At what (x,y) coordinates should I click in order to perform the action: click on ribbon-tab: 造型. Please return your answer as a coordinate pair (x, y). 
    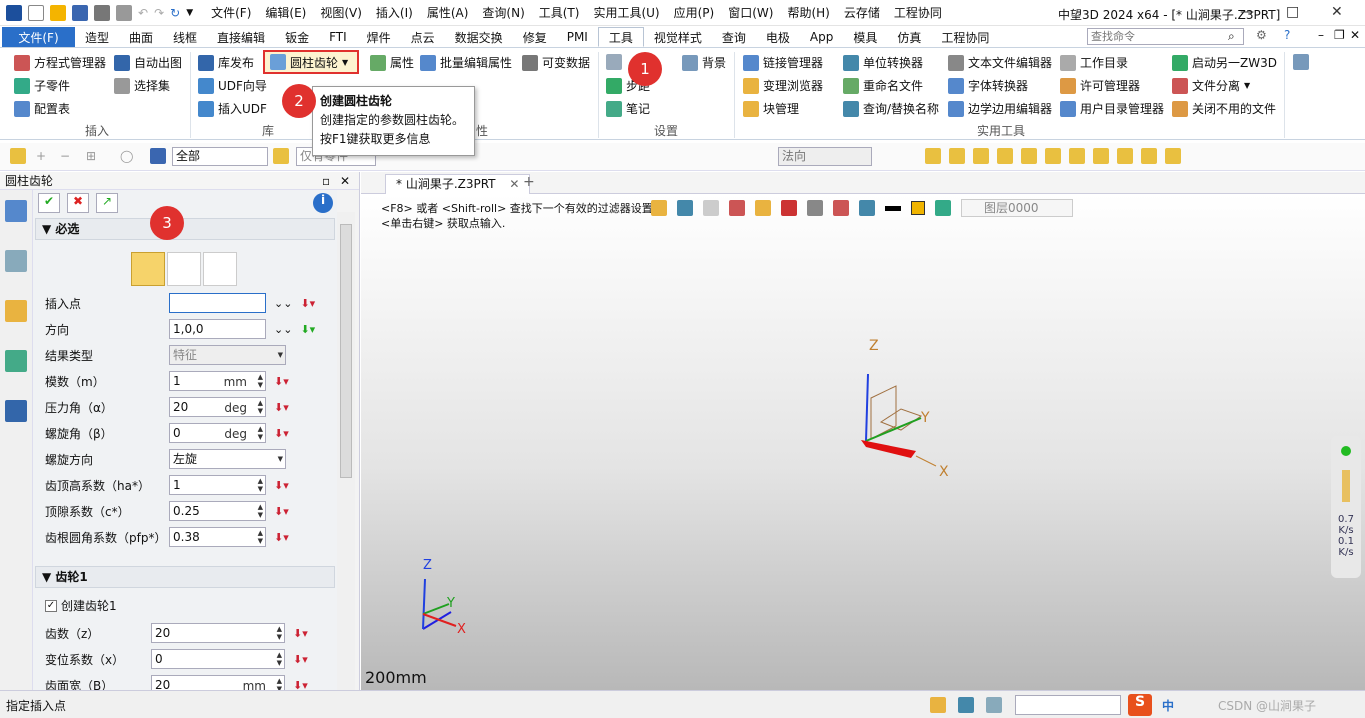
    Looking at the image, I should click on (97, 37).